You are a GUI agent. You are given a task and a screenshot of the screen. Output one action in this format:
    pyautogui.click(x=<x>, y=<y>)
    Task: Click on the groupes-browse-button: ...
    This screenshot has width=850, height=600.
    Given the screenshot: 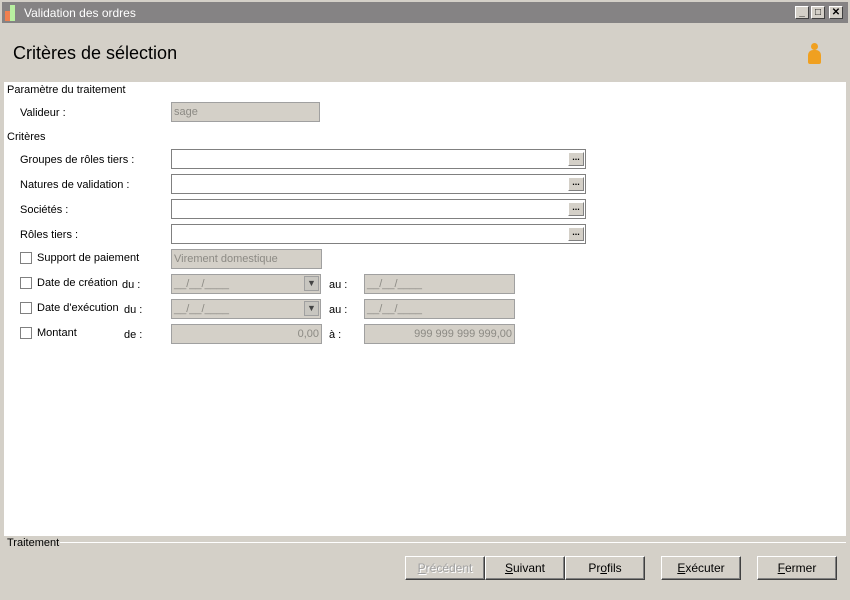 What is the action you would take?
    pyautogui.click(x=576, y=159)
    